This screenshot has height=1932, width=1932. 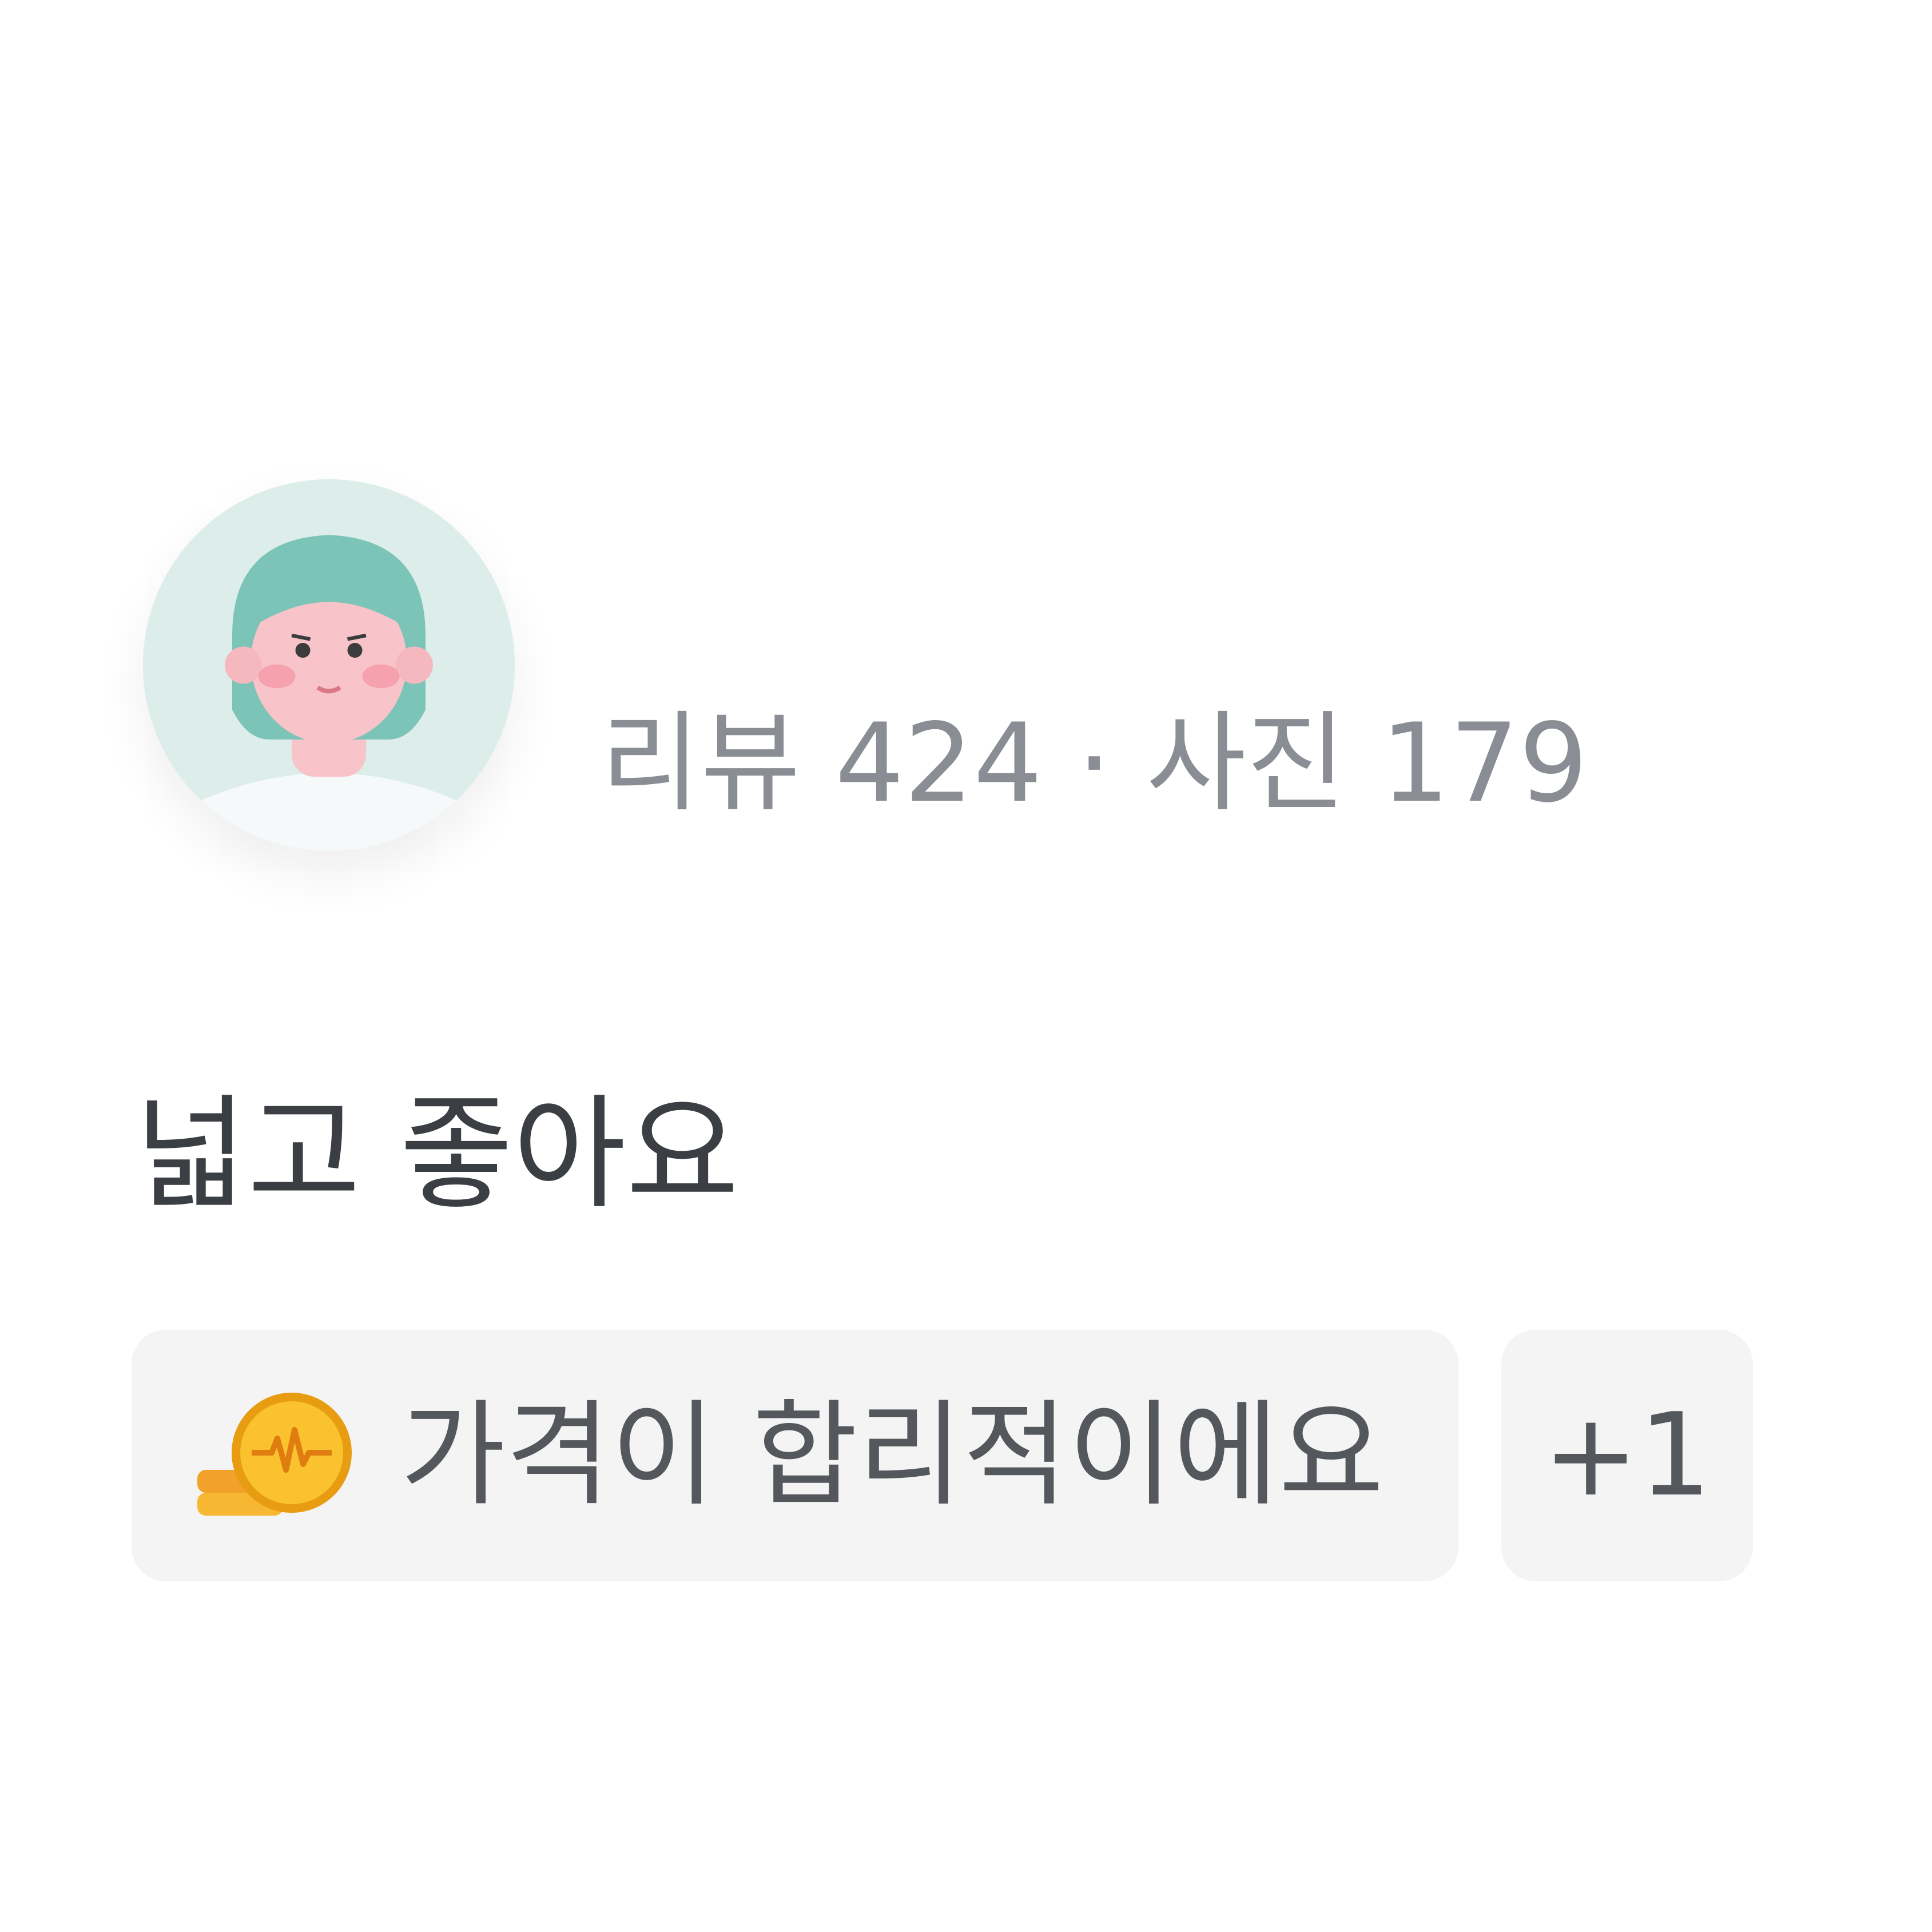 I want to click on more-tags-label: +1, so click(x=1627, y=1455).